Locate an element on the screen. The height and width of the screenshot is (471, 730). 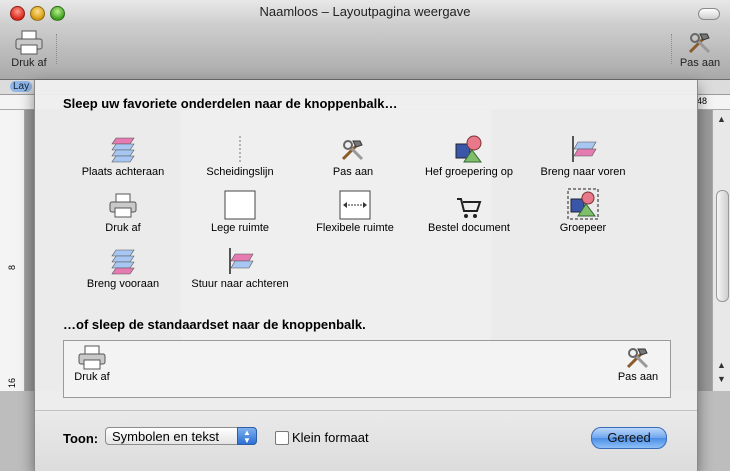
vertical-ruler: 8 16 is located at coordinates (12, 250).